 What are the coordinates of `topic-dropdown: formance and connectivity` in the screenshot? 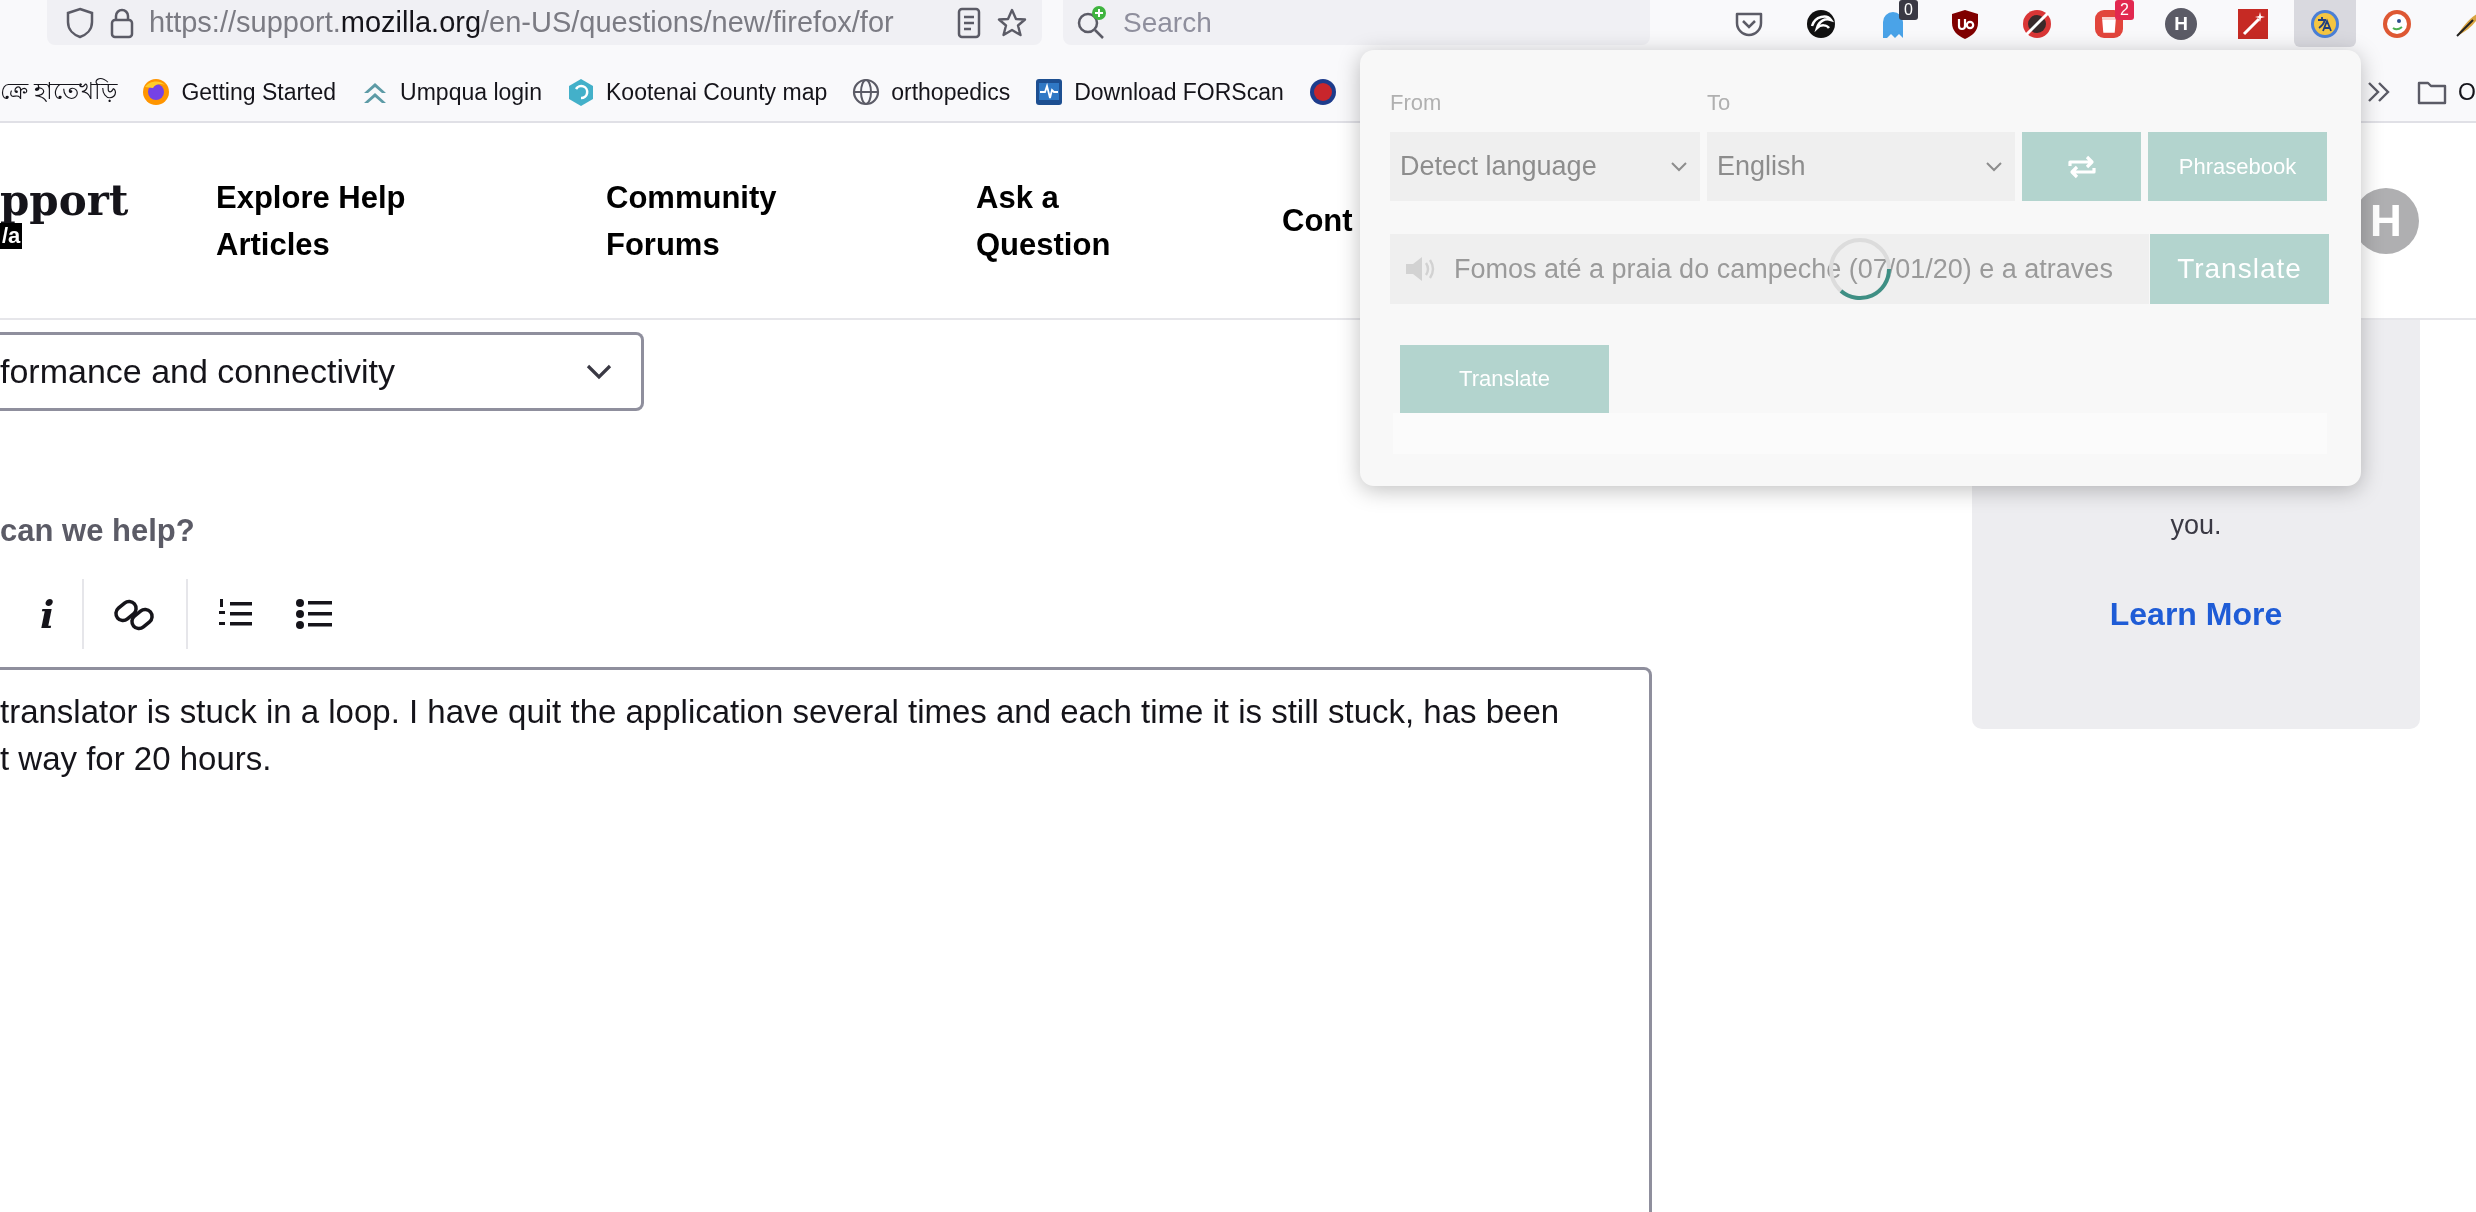 It's located at (322, 371).